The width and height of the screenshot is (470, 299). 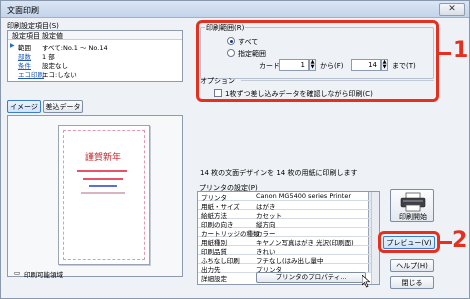 What do you see at coordinates (59, 75) in the screenshot?
I see `settings-row-value: エコ:しない` at bounding box center [59, 75].